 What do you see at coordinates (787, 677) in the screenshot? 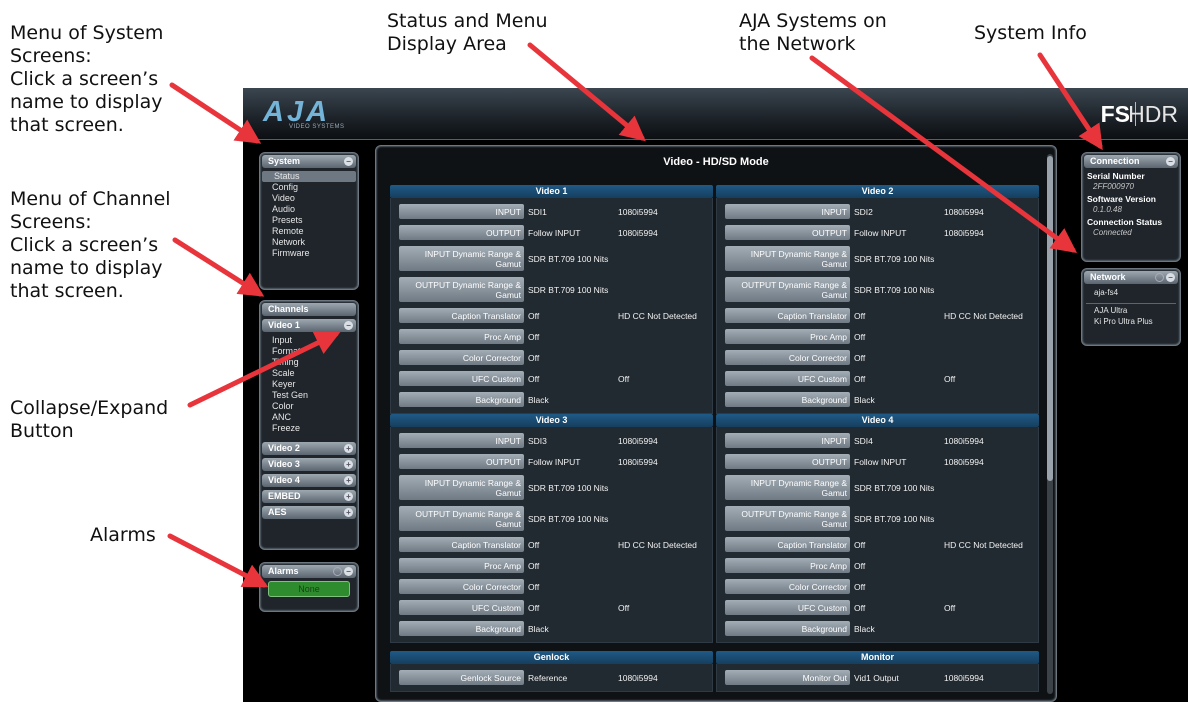
I see `monitor-out-button: Monitor Out` at bounding box center [787, 677].